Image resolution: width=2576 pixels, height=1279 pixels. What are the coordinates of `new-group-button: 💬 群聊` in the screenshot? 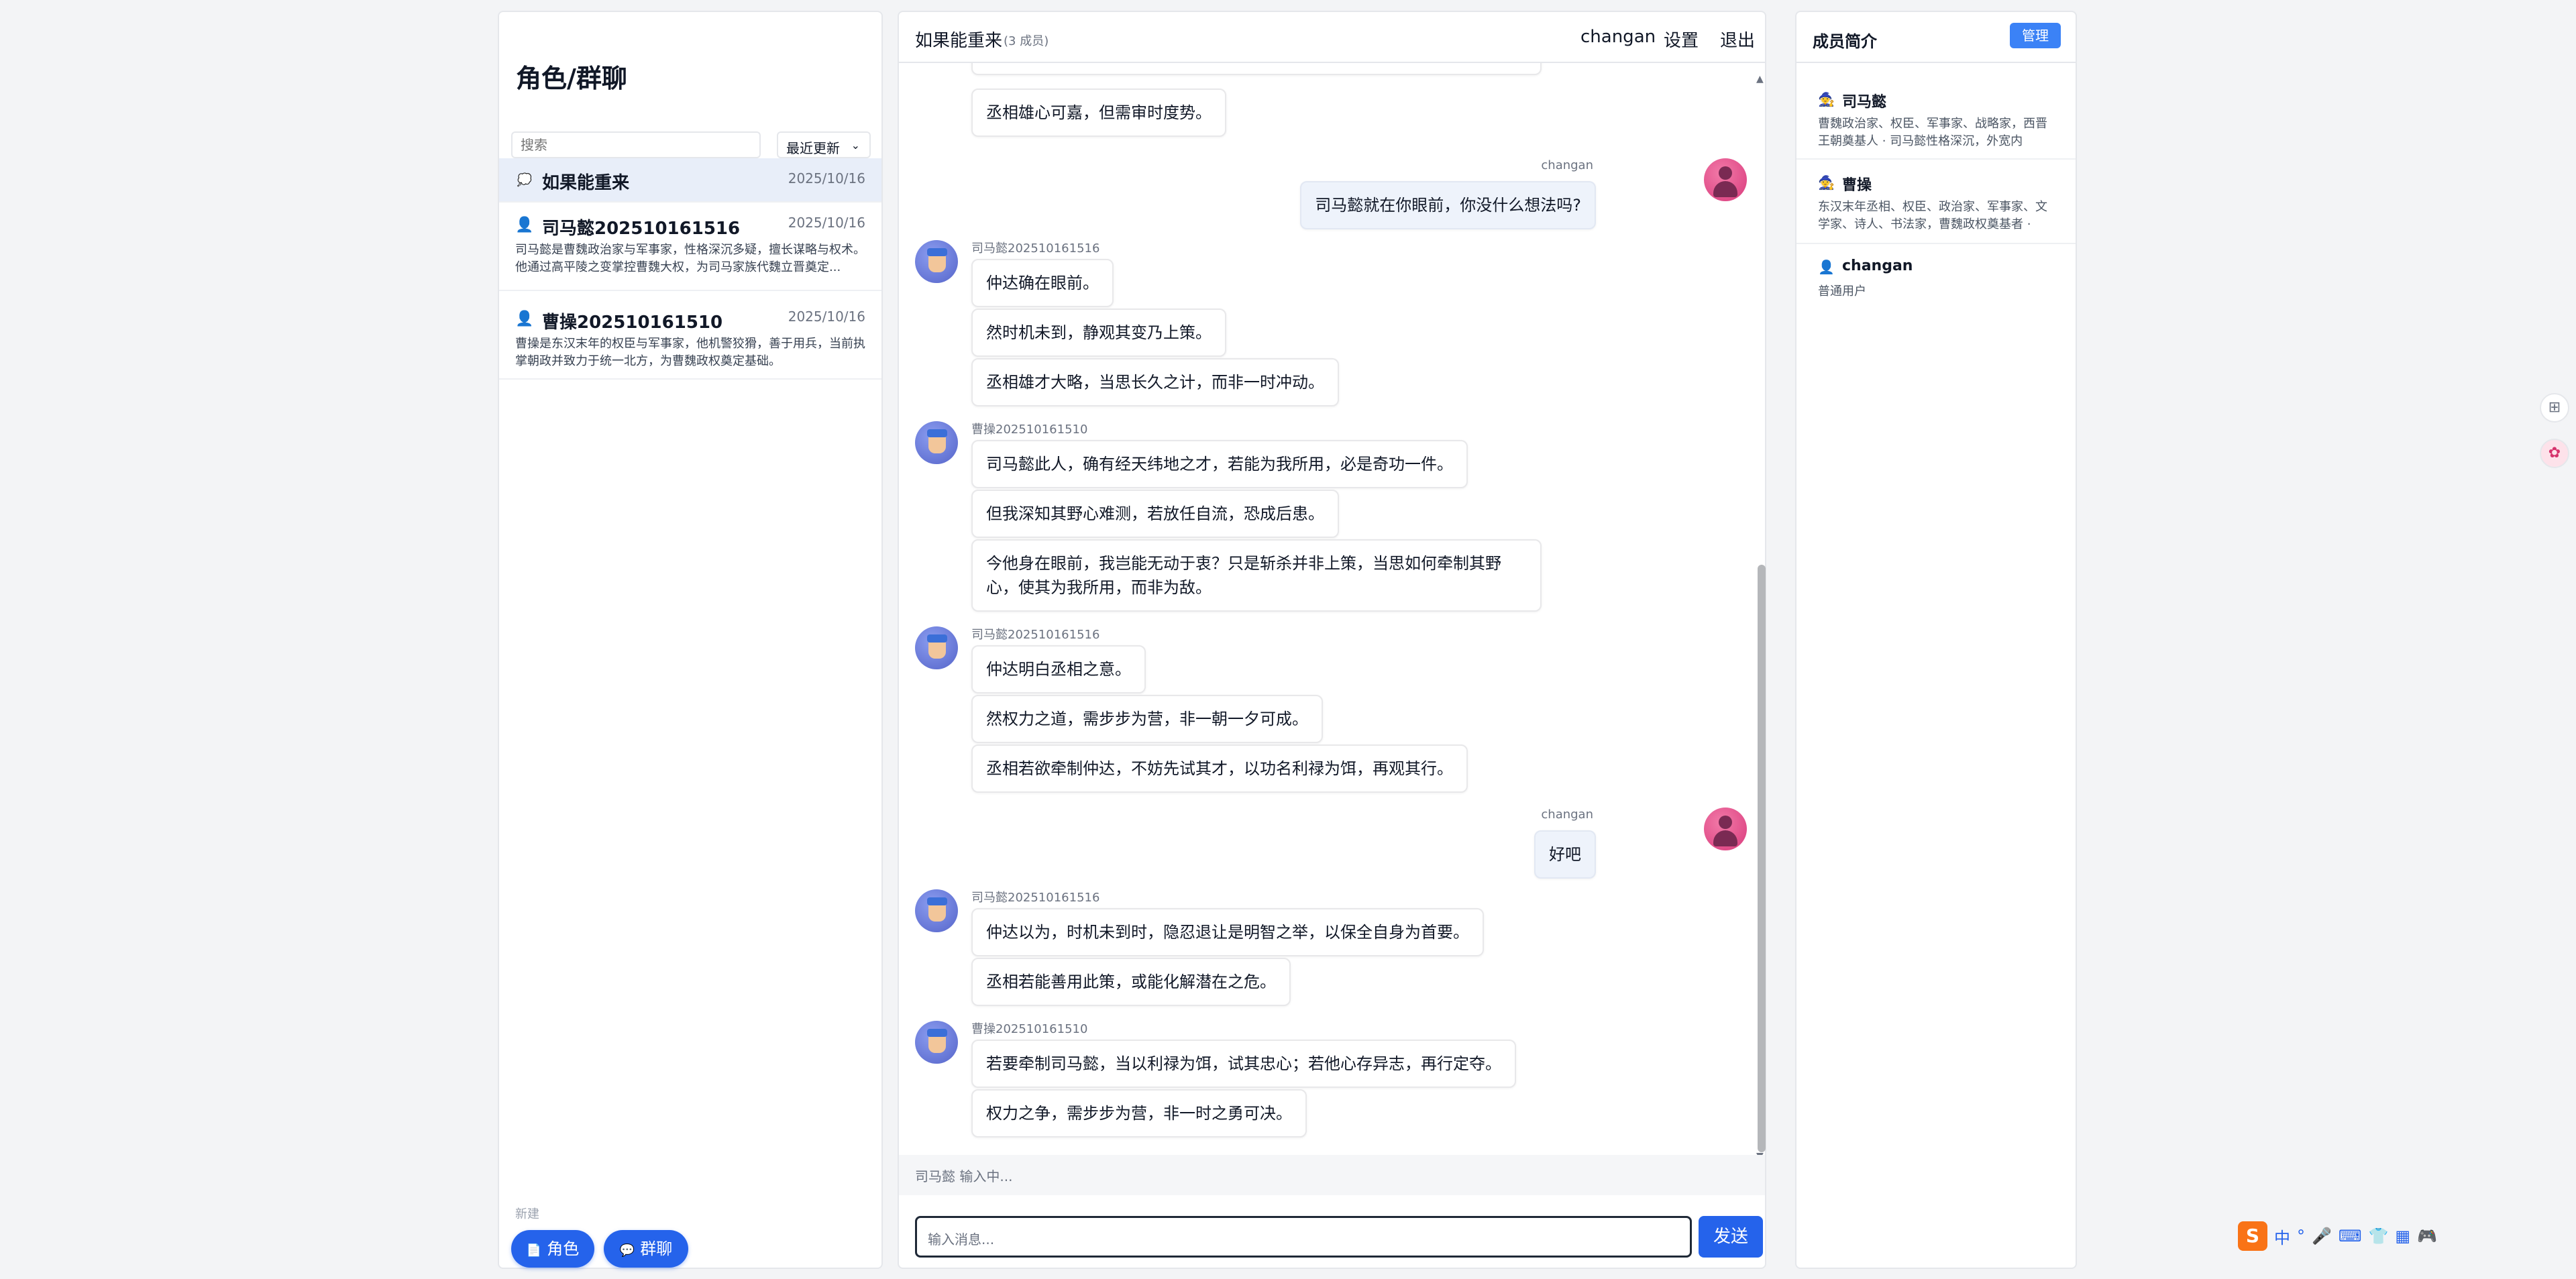 It's located at (646, 1249).